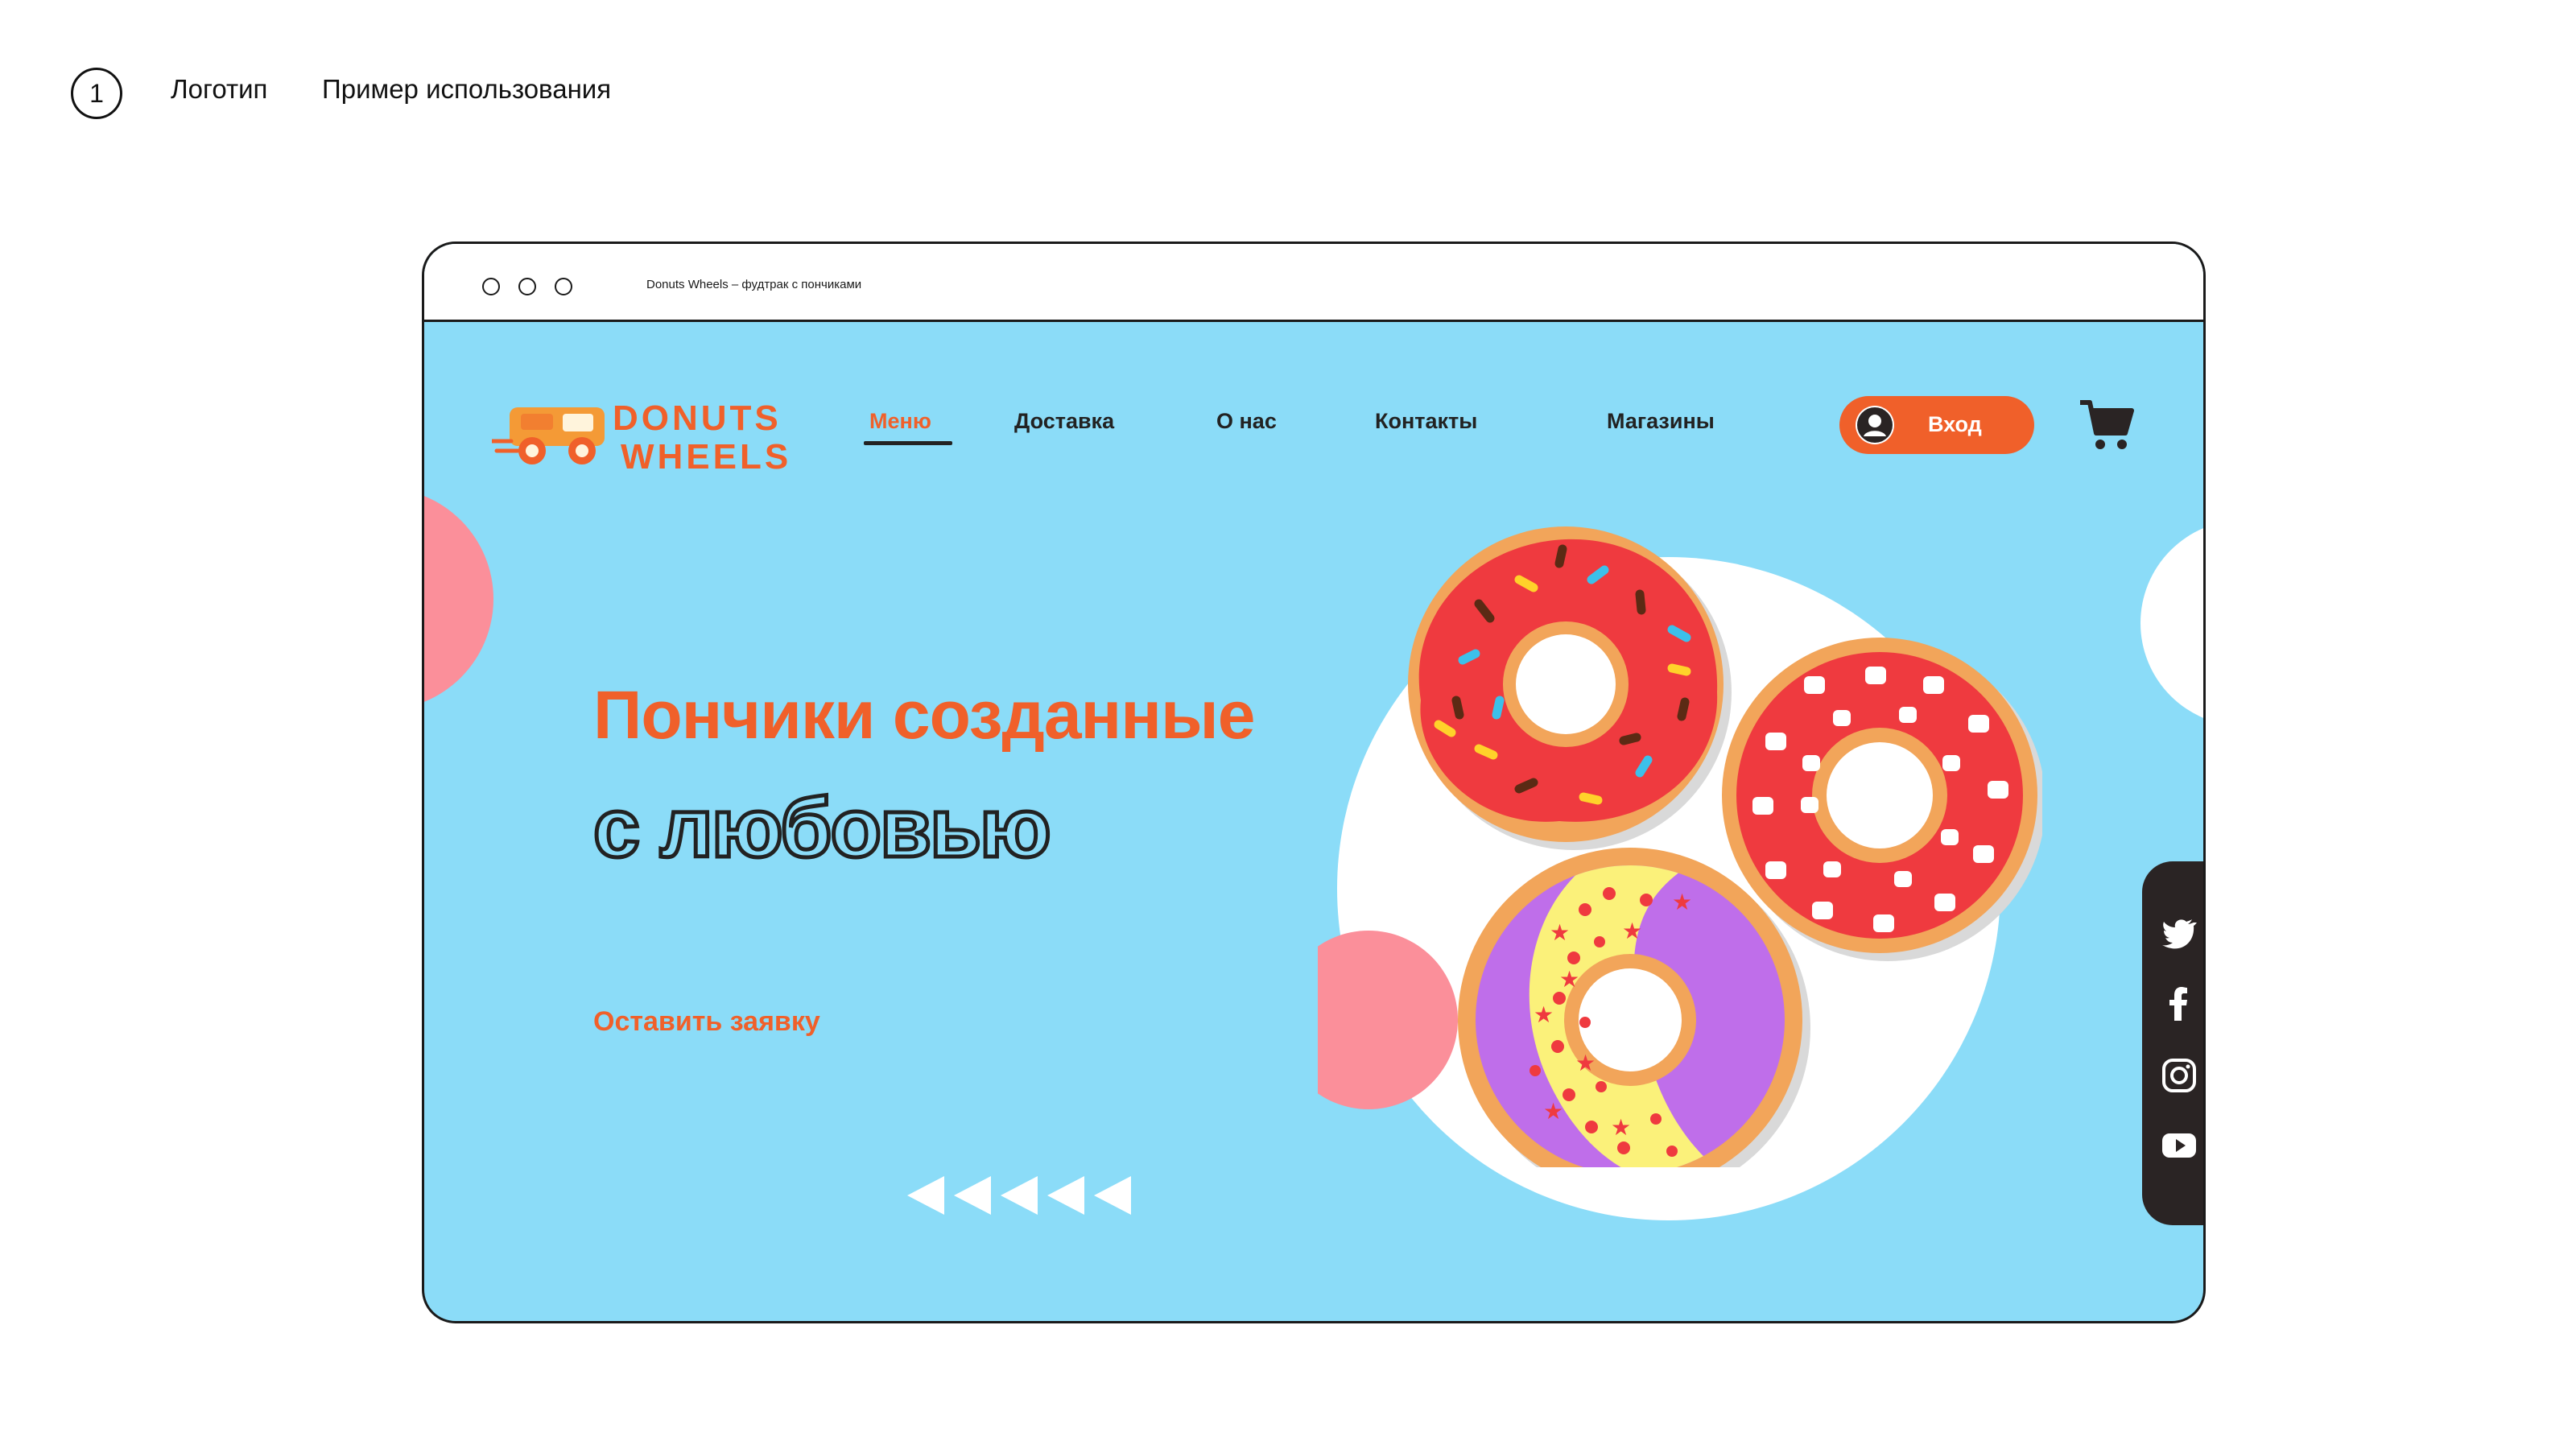 The width and height of the screenshot is (2576, 1449). I want to click on window-minimize-dot, so click(527, 286).